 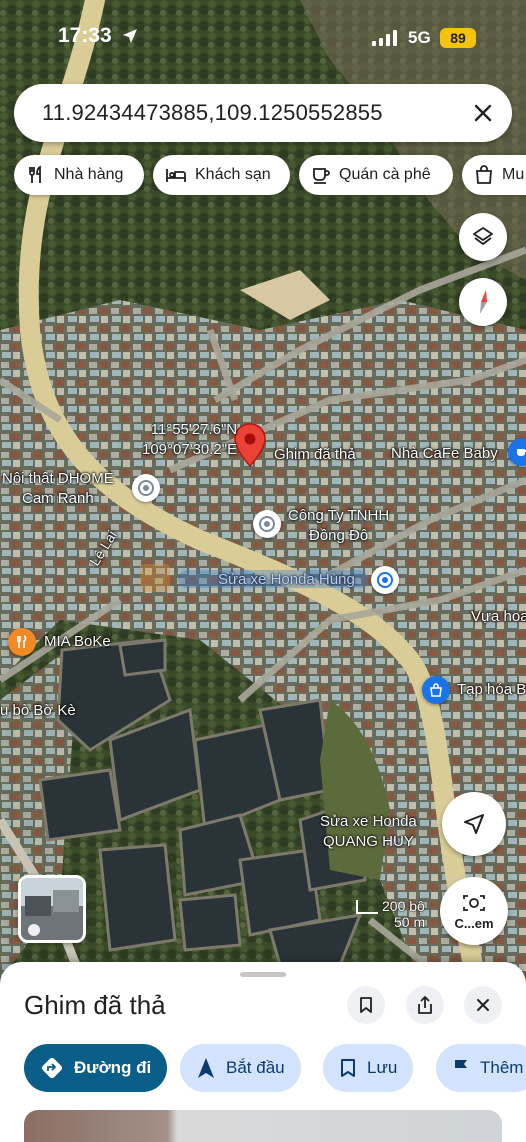 What do you see at coordinates (58, 498) in the screenshot?
I see `place-label-line: Cam Ranh` at bounding box center [58, 498].